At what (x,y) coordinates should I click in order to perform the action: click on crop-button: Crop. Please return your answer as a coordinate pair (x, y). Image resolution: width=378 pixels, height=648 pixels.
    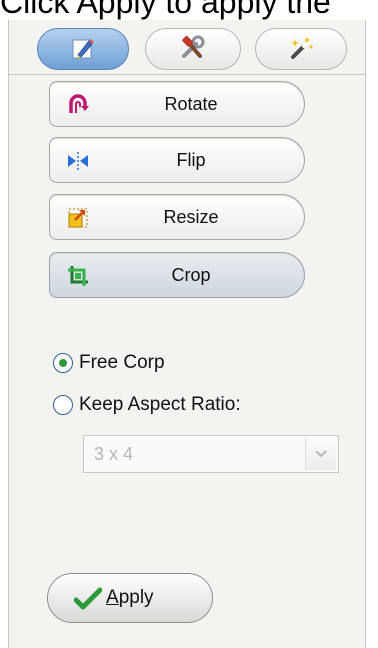
    Looking at the image, I should click on (177, 275).